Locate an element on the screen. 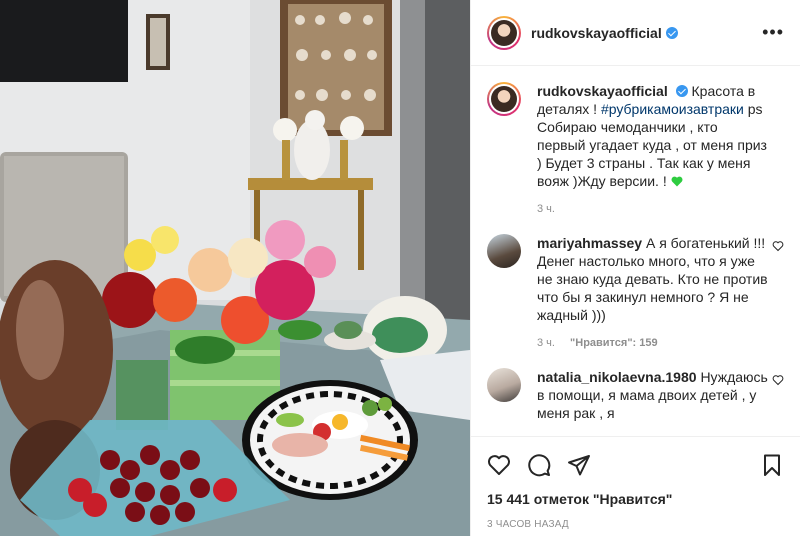 The width and height of the screenshot is (800, 536). comment-meta: 3 ч. "Нравится": 159 is located at coordinates (653, 343).